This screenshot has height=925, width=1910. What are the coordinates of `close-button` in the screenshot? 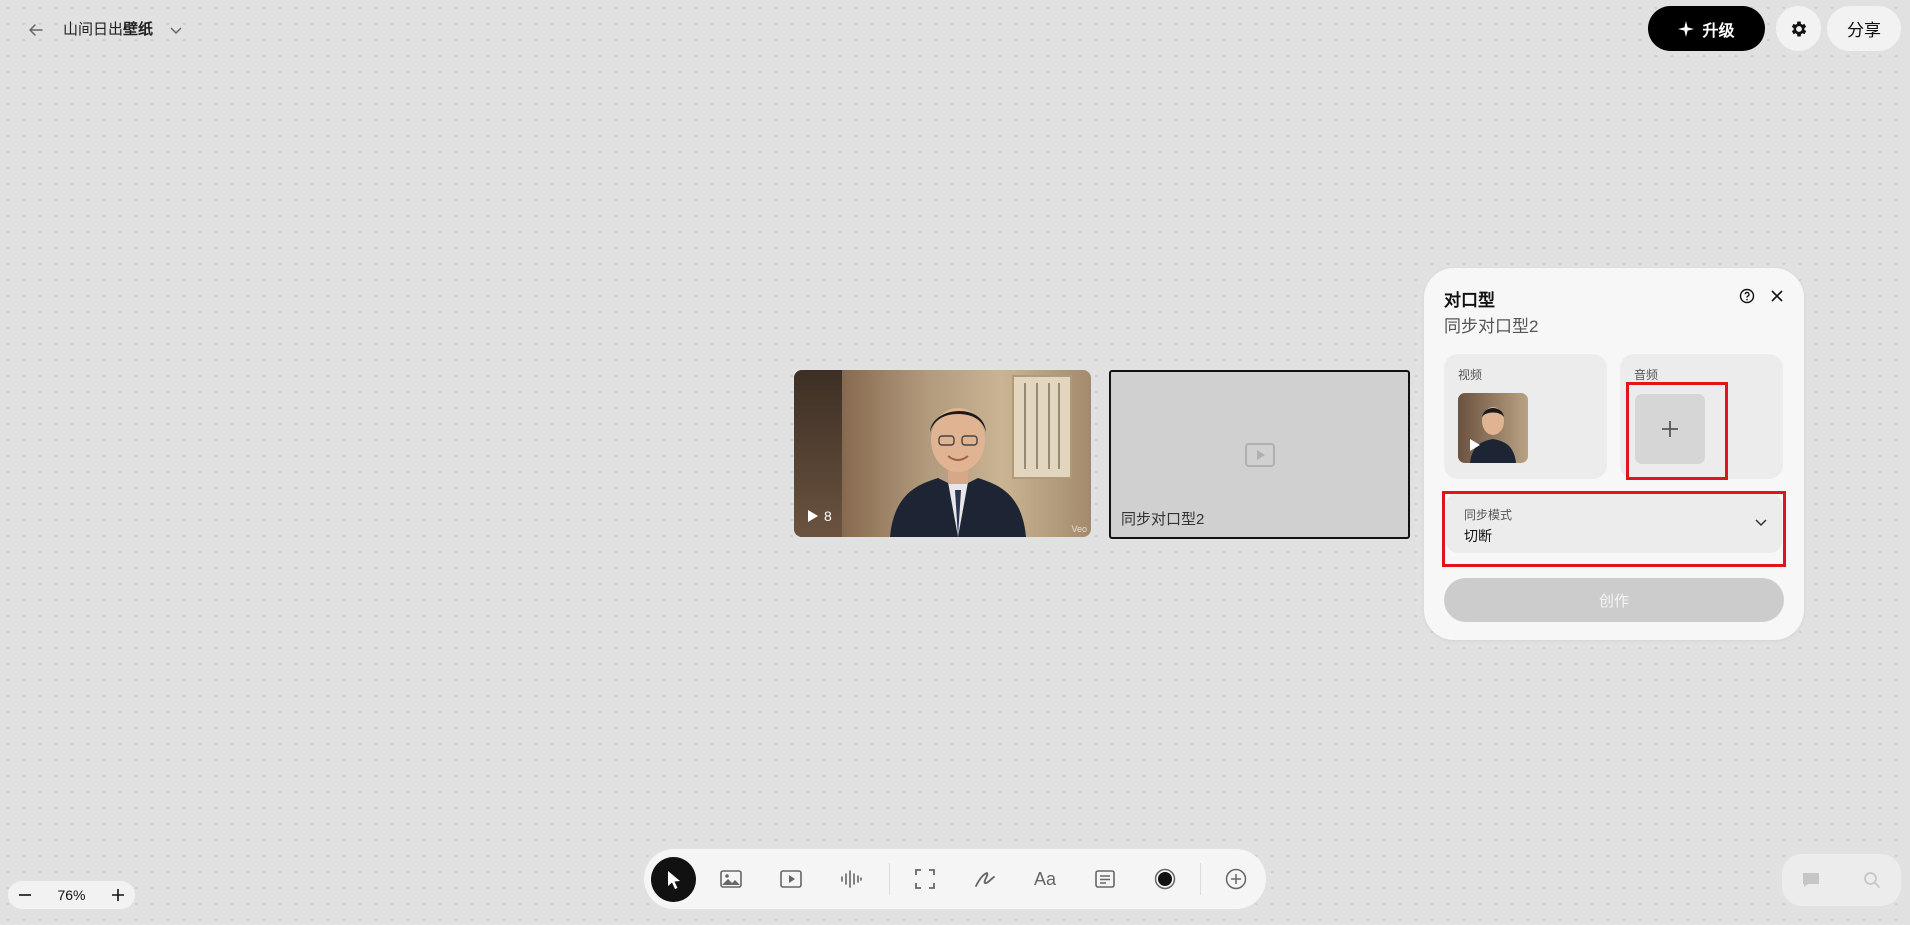 It's located at (1777, 296).